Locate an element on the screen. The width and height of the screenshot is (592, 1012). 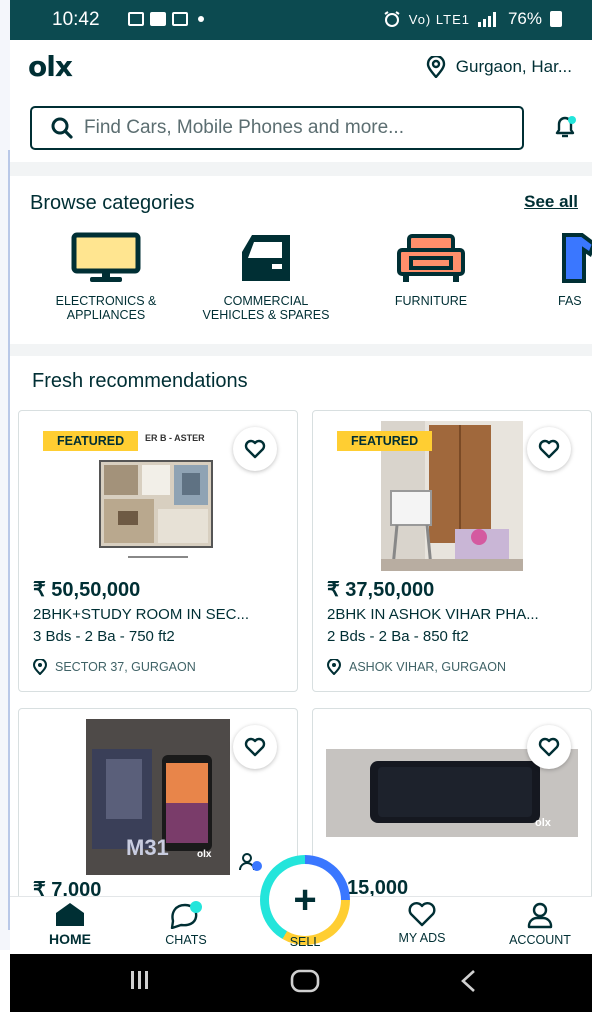
ad-price: ₹ 37,50,000 is located at coordinates (381, 590).